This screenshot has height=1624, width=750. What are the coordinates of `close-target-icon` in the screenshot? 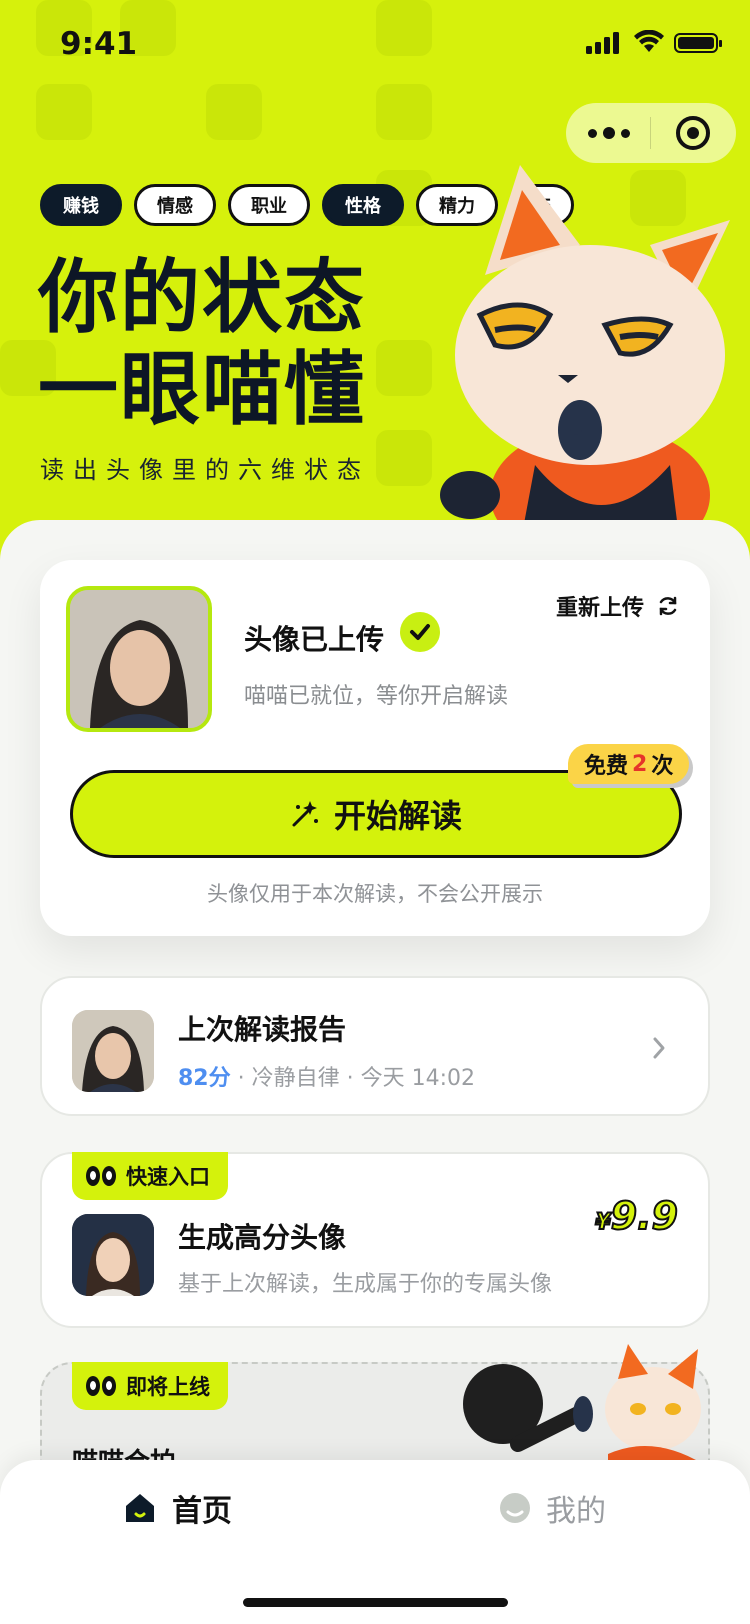 It's located at (693, 133).